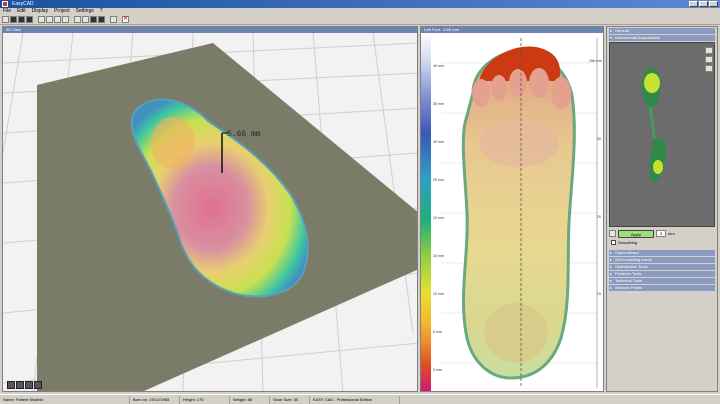  I want to click on status-name: Name: Patient Modello, so click(65, 399).